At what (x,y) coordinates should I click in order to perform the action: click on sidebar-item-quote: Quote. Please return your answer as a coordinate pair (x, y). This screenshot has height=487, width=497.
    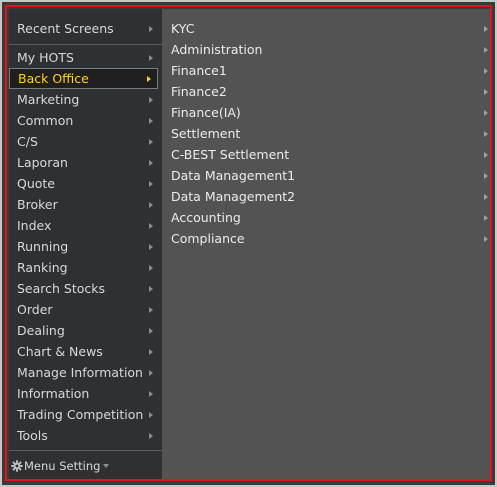
    Looking at the image, I should click on (85, 183).